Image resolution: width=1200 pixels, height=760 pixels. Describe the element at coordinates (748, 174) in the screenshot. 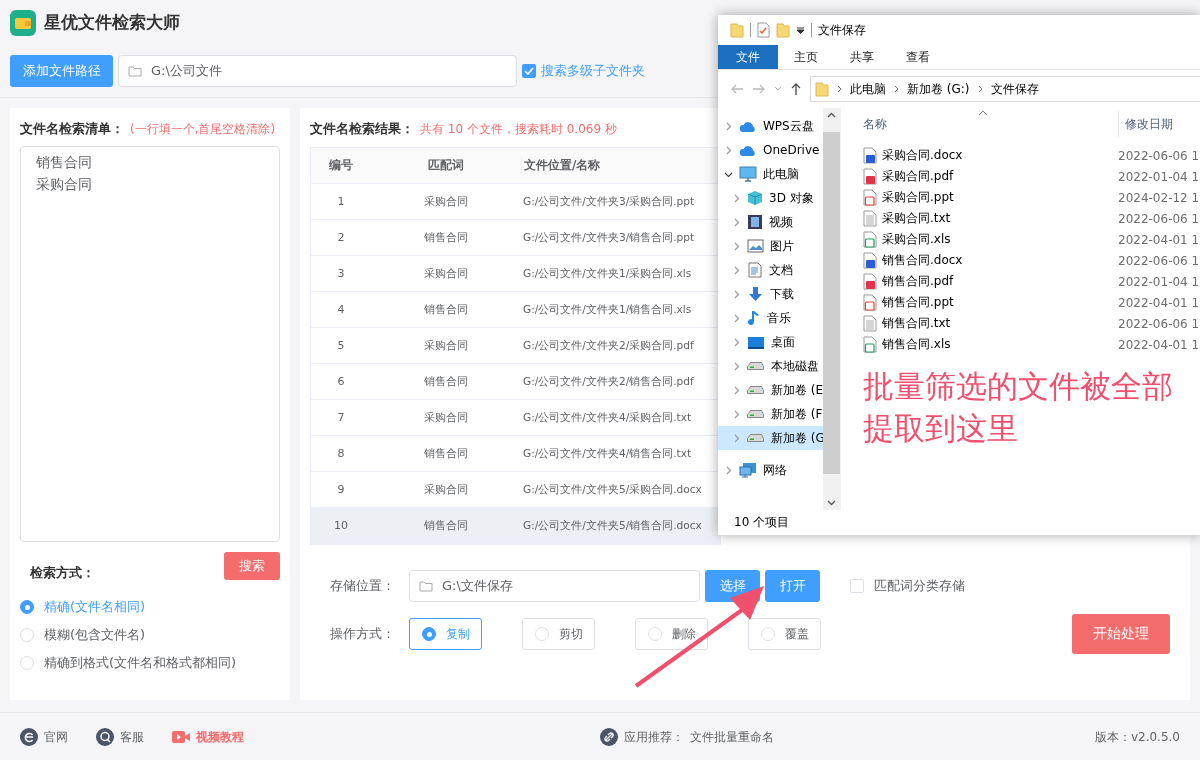

I see `monitor-icon` at that location.